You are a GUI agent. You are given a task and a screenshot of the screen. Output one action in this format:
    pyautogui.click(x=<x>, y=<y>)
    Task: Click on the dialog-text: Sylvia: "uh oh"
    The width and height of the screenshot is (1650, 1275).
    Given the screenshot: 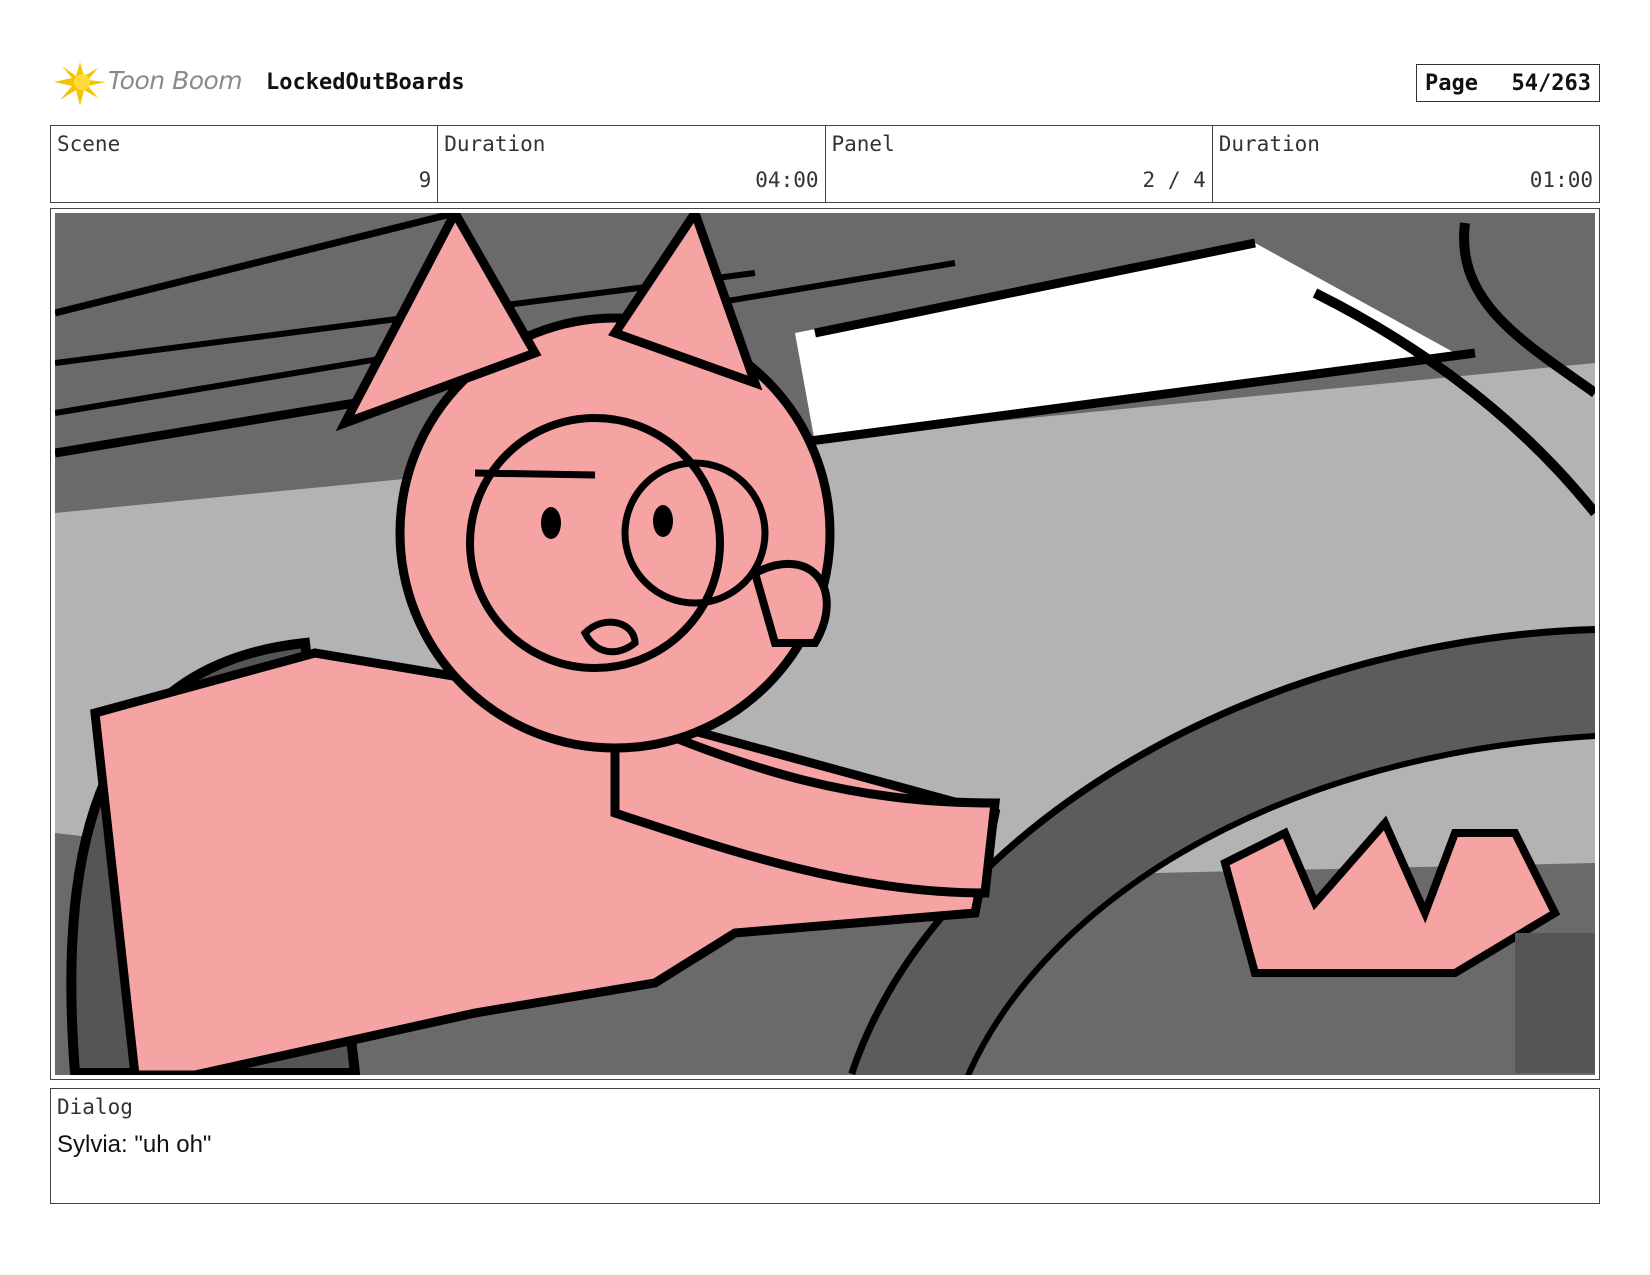 What is the action you would take?
    pyautogui.click(x=134, y=1144)
    